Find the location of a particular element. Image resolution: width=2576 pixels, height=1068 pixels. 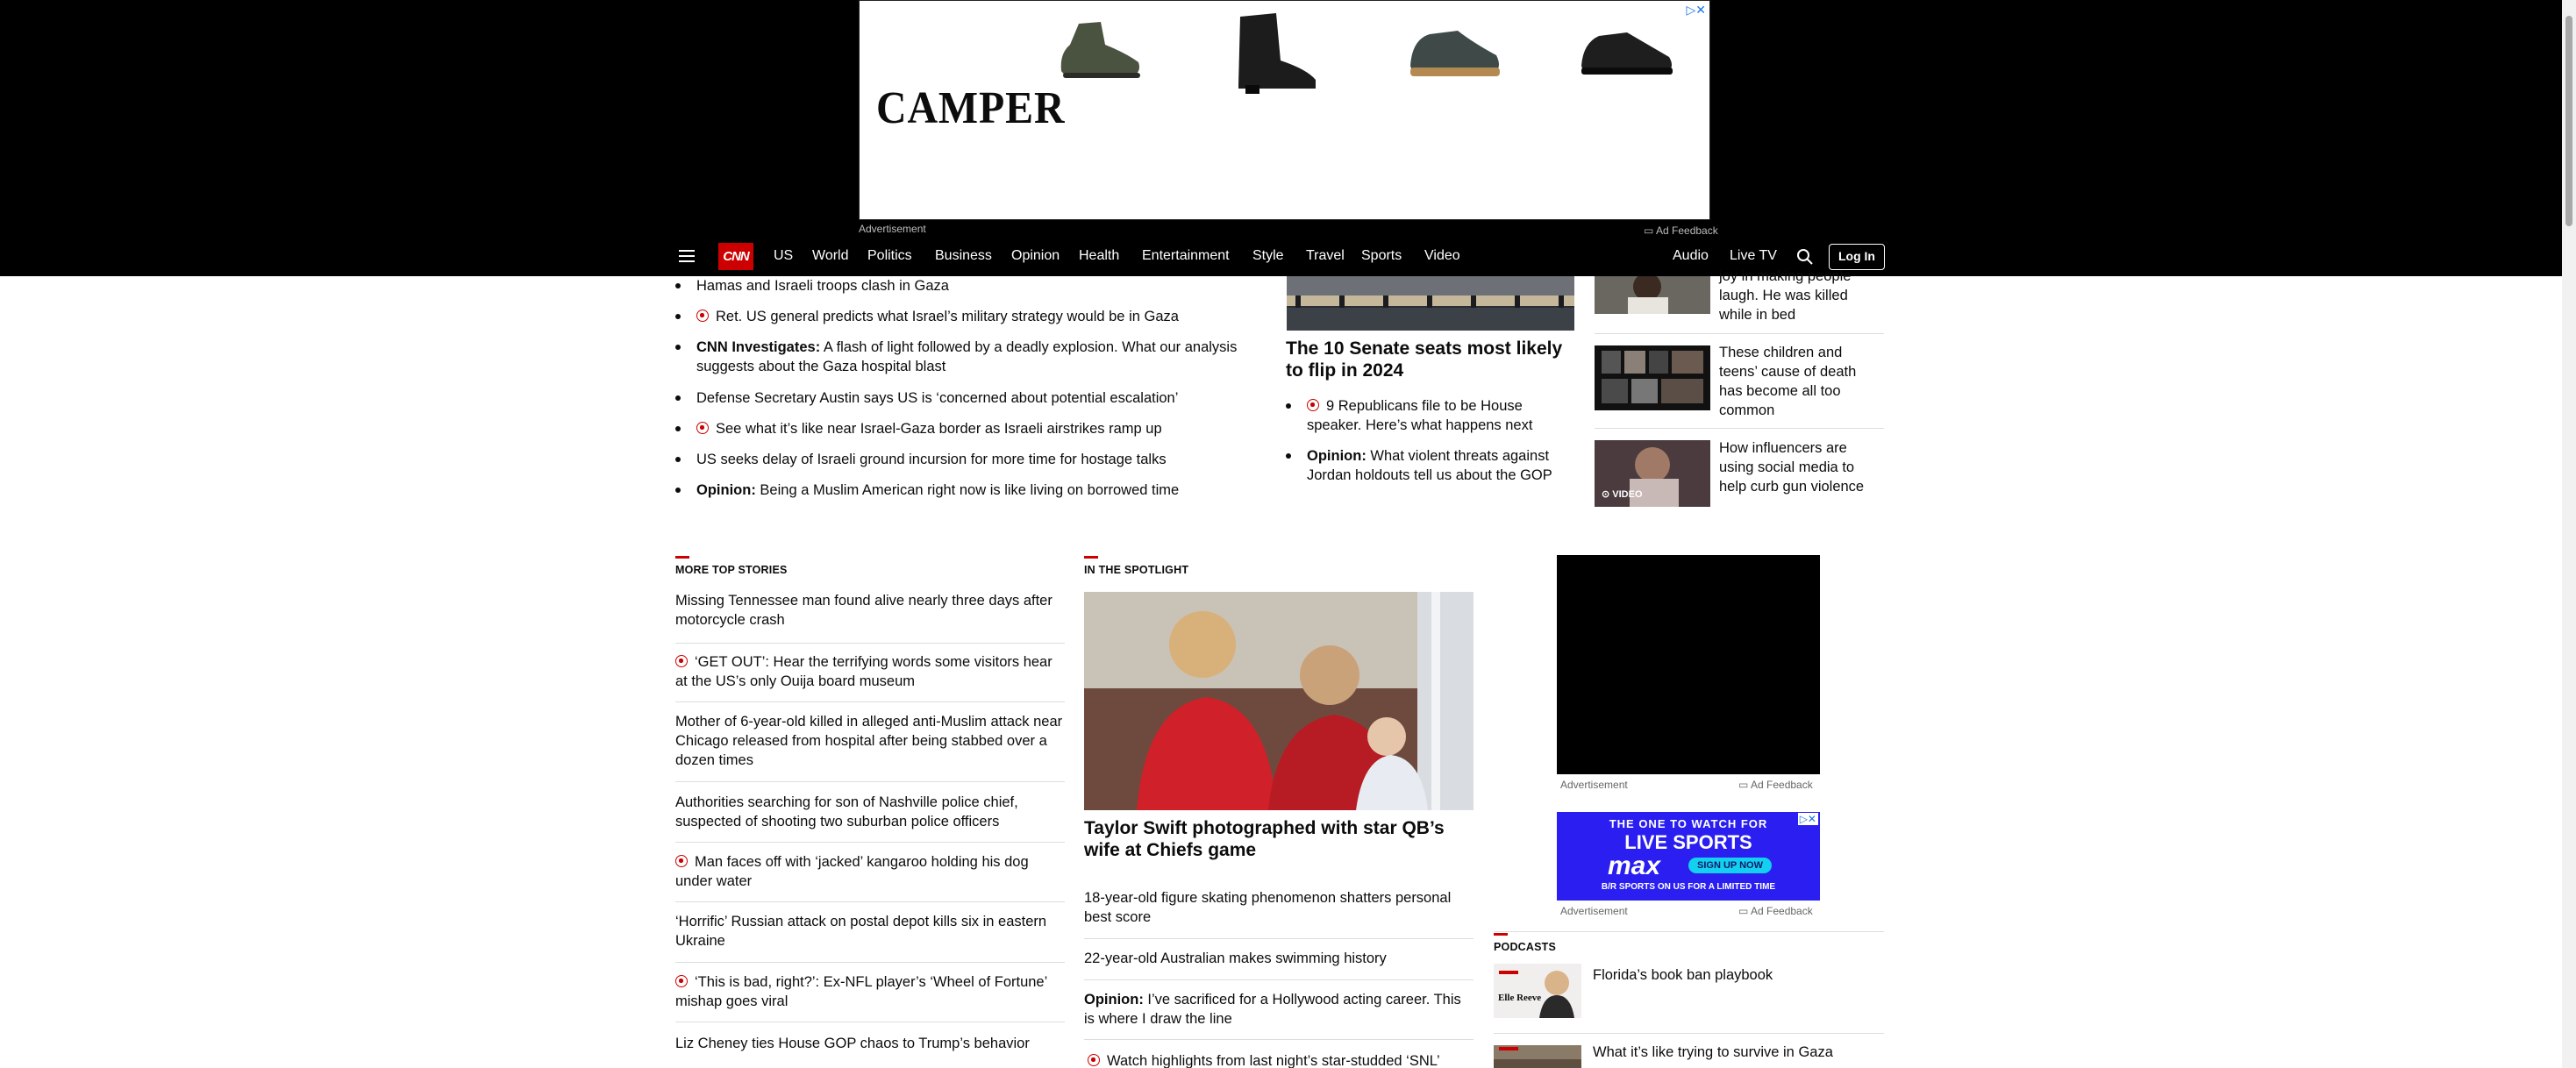

nav-business: Business is located at coordinates (964, 256).